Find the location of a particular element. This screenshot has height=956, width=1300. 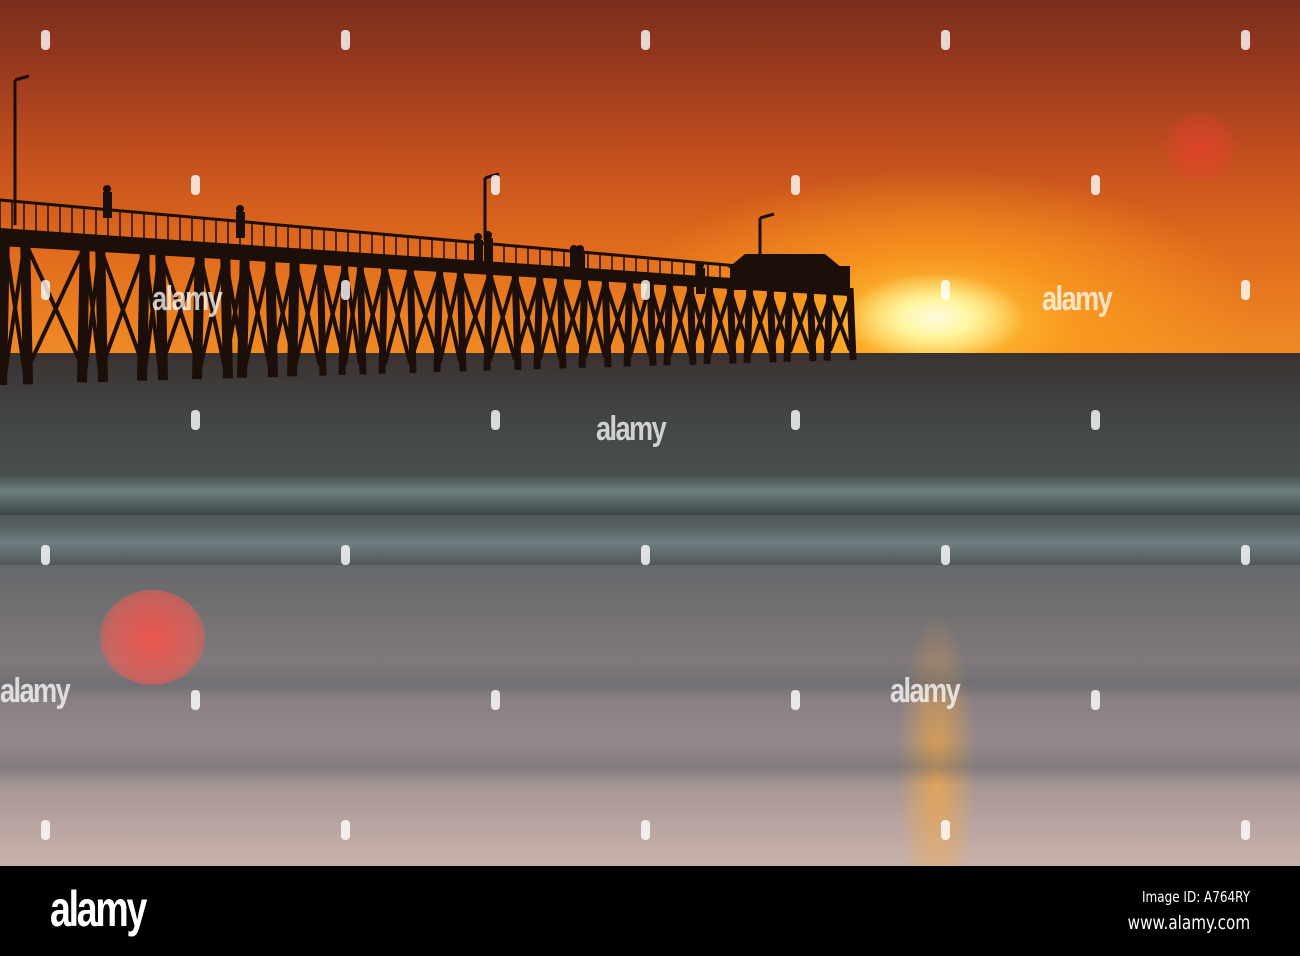

shelter is located at coordinates (790, 278).